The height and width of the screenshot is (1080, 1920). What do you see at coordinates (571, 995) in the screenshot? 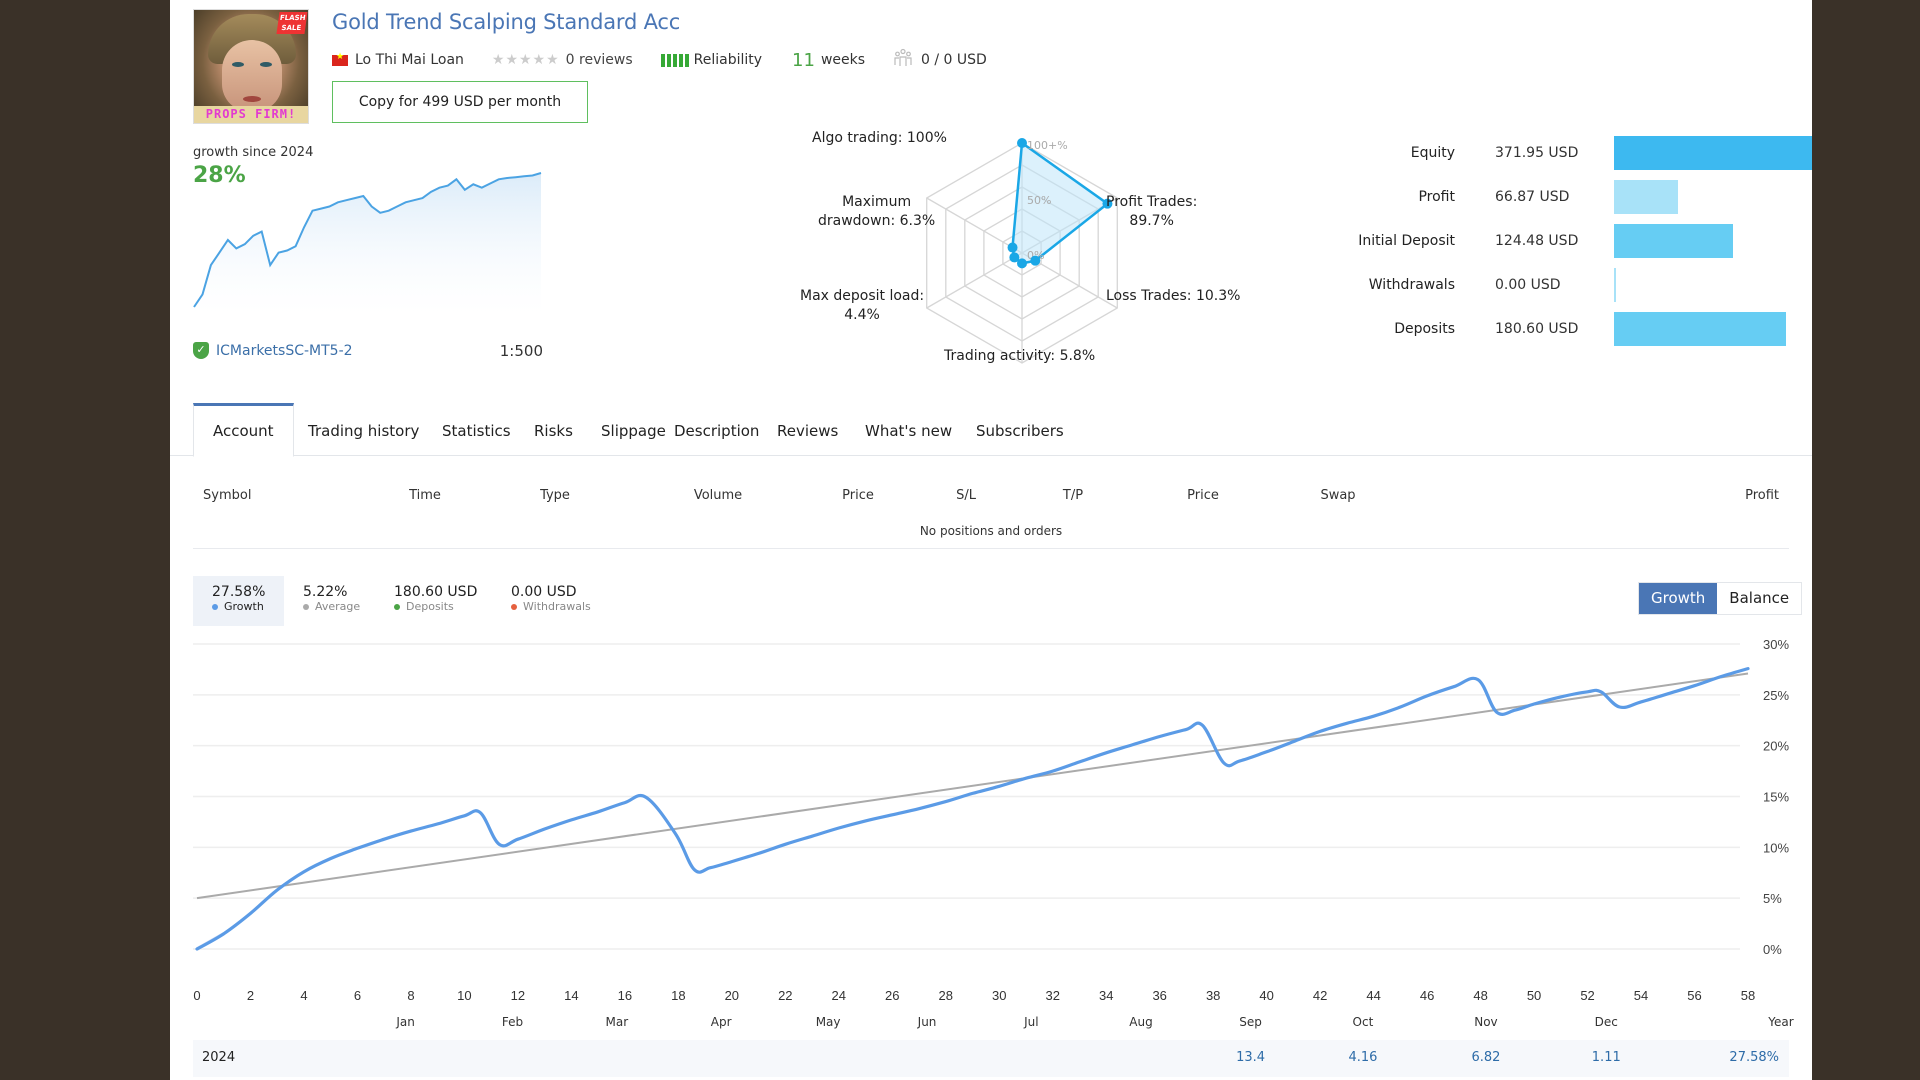
I see `x-tick-label: 14` at bounding box center [571, 995].